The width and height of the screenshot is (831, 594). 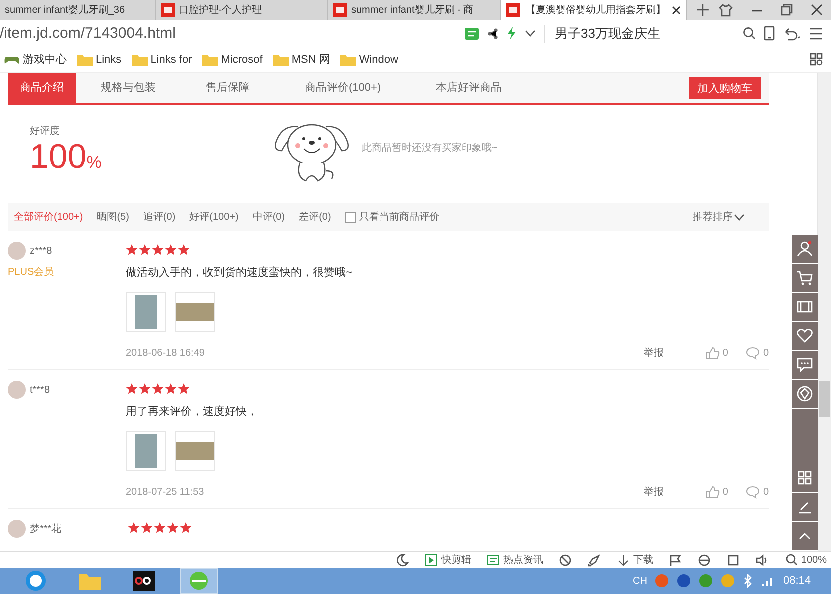 What do you see at coordinates (369, 60) in the screenshot?
I see `bookmark: Window` at bounding box center [369, 60].